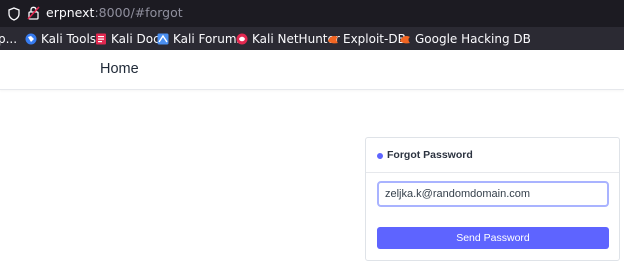 This screenshot has width=624, height=264. What do you see at coordinates (33, 13) in the screenshot?
I see `insecure-lock-icon` at bounding box center [33, 13].